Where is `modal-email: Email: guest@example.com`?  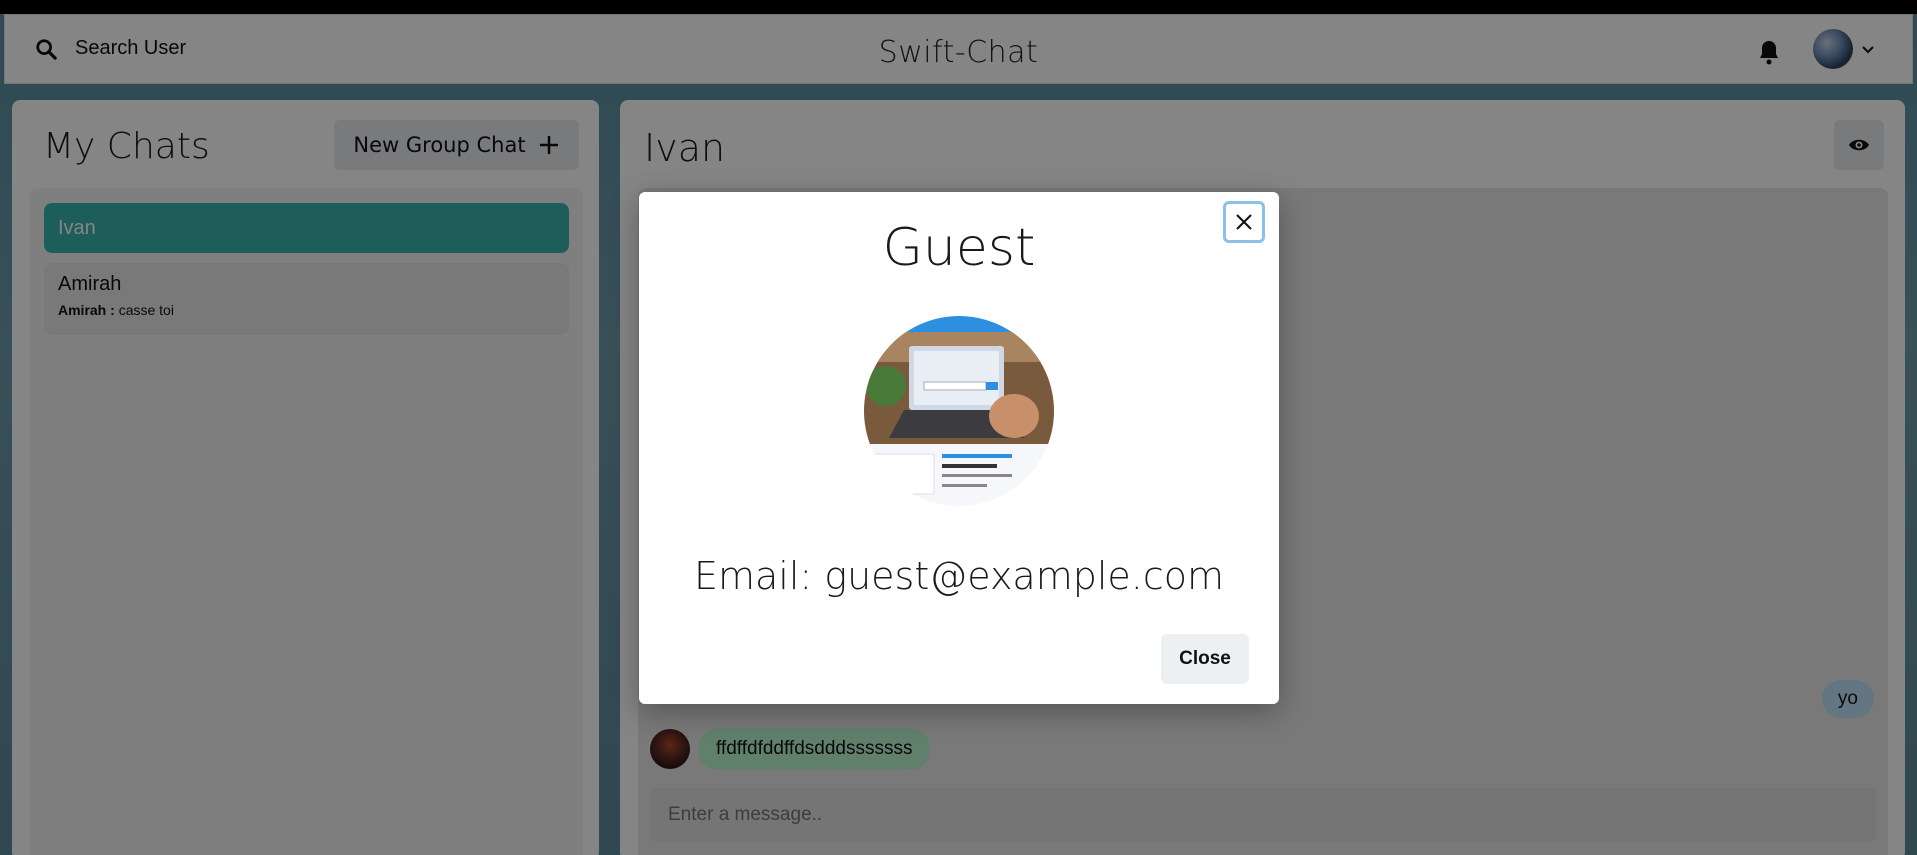
modal-email: Email: guest@example.com is located at coordinates (959, 576).